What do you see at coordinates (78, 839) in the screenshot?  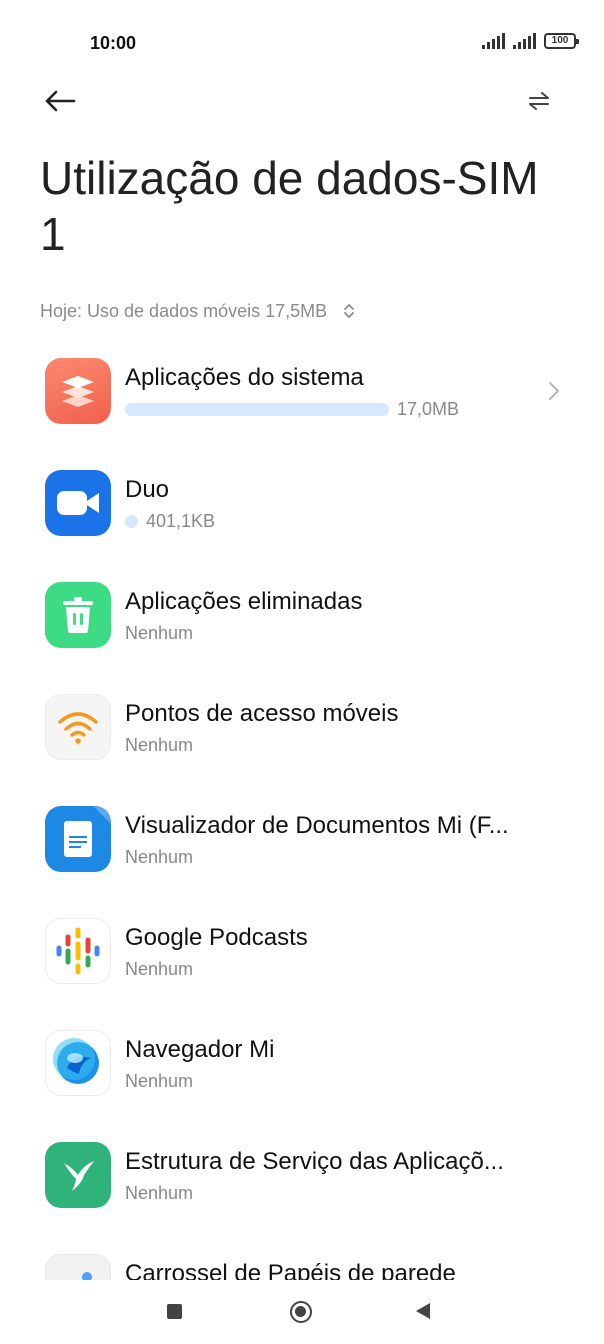 I see `document-viewer-icon` at bounding box center [78, 839].